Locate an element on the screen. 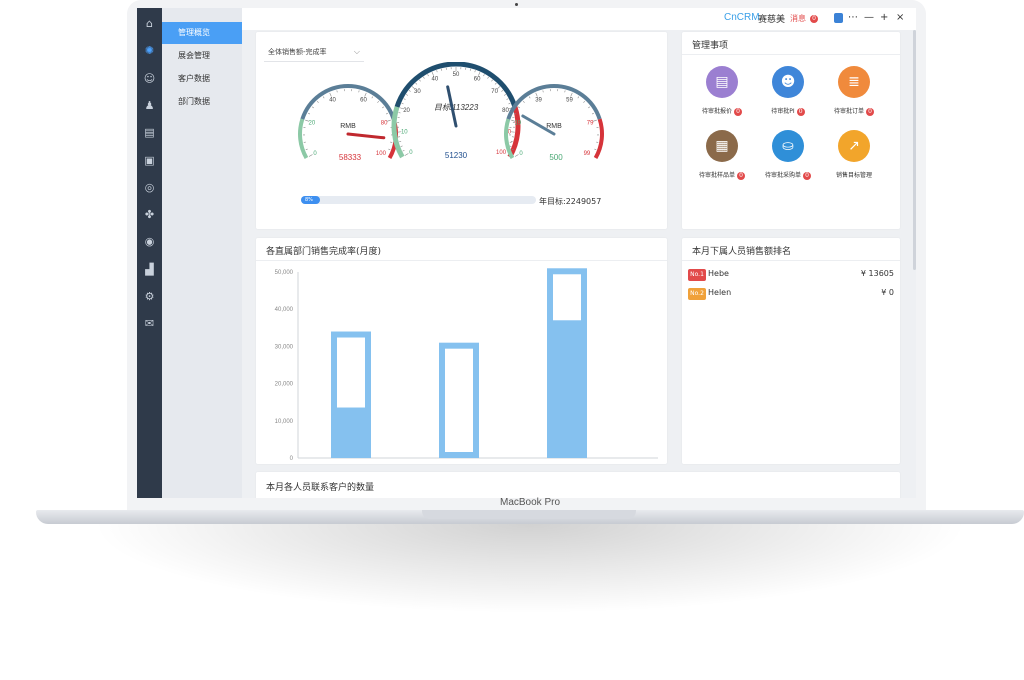 The image size is (1024, 680). scrollbar is located at coordinates (914, 150).